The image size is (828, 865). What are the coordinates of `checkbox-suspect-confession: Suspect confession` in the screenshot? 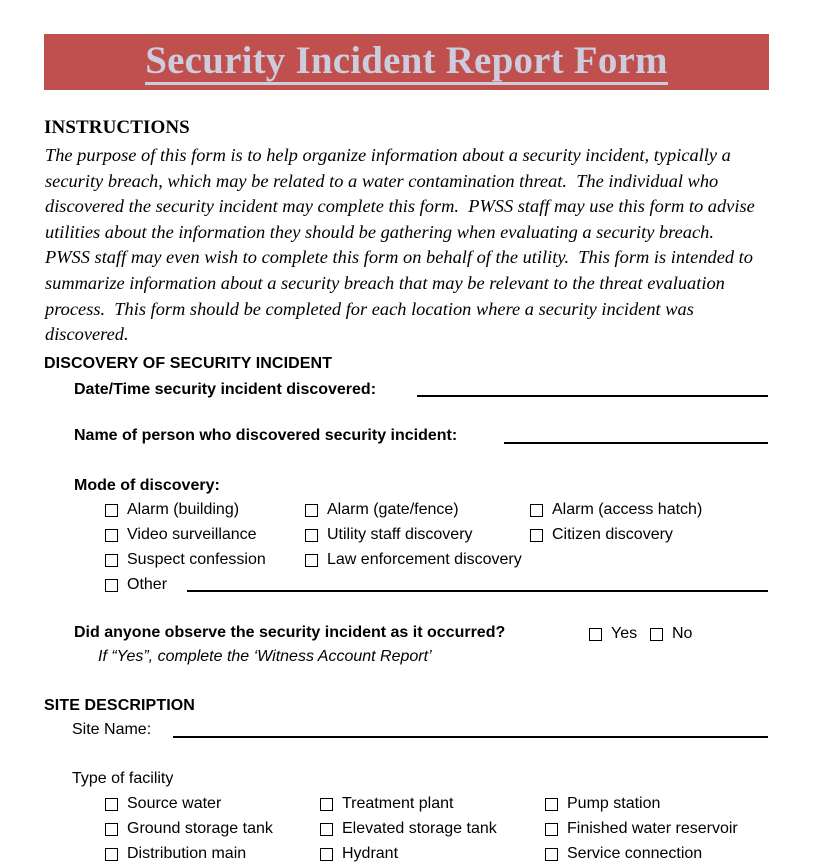 It's located at (185, 560).